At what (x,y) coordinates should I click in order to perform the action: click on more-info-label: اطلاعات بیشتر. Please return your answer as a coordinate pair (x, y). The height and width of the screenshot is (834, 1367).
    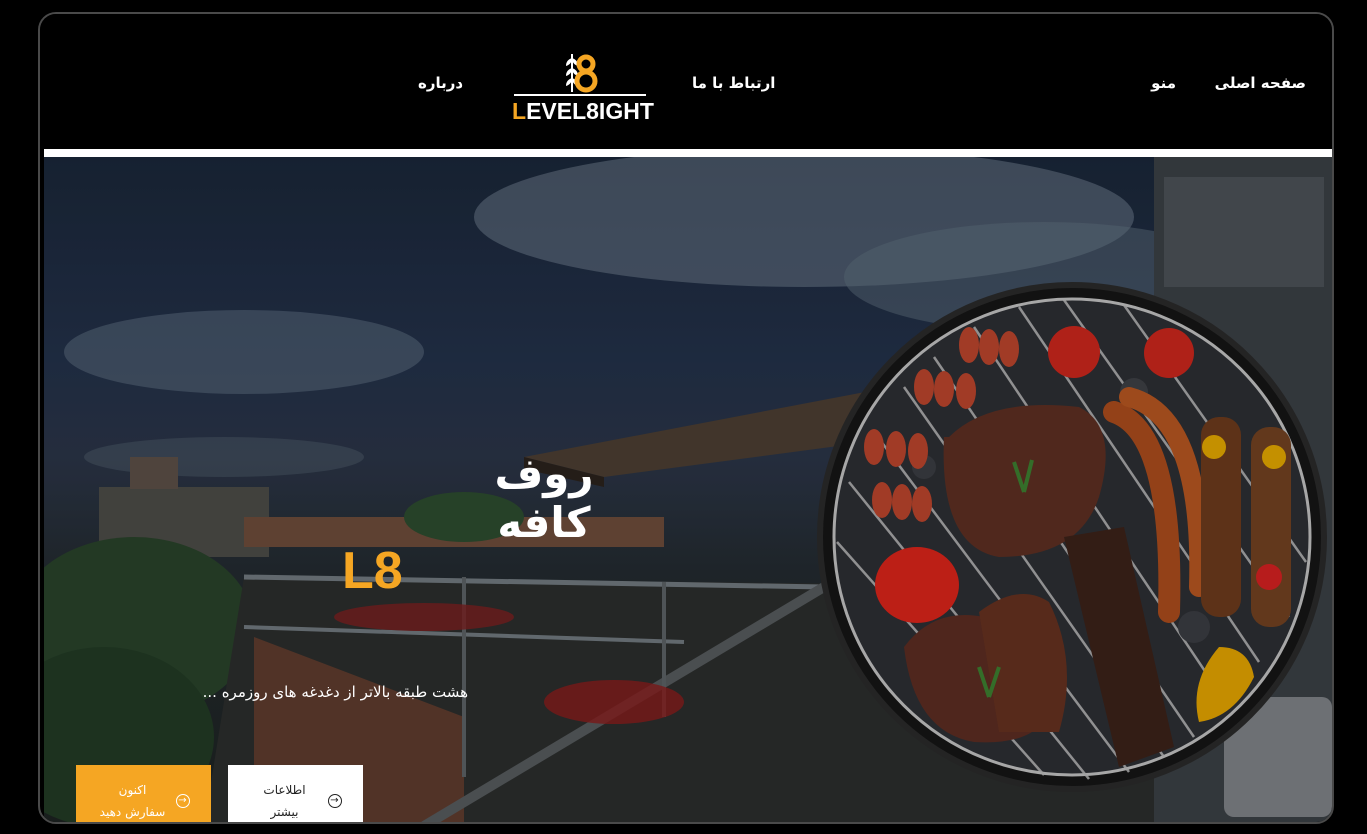
    Looking at the image, I should click on (284, 801).